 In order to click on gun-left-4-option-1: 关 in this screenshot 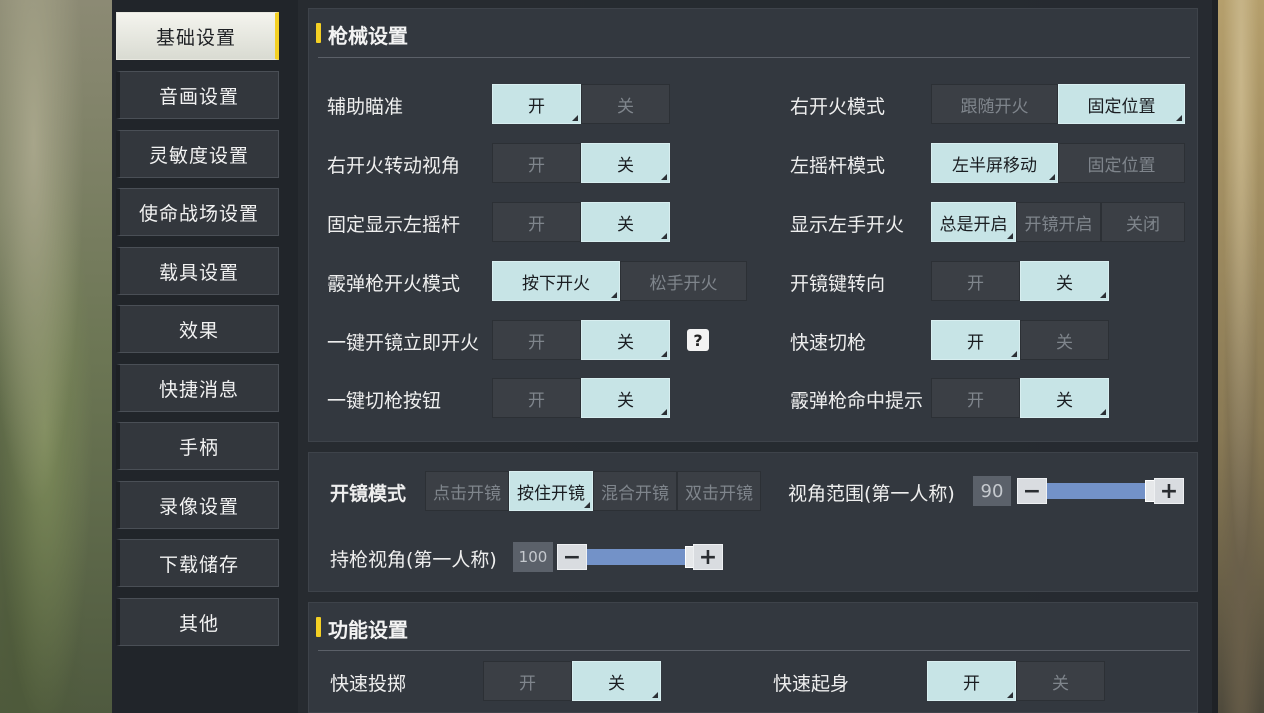, I will do `click(625, 340)`.